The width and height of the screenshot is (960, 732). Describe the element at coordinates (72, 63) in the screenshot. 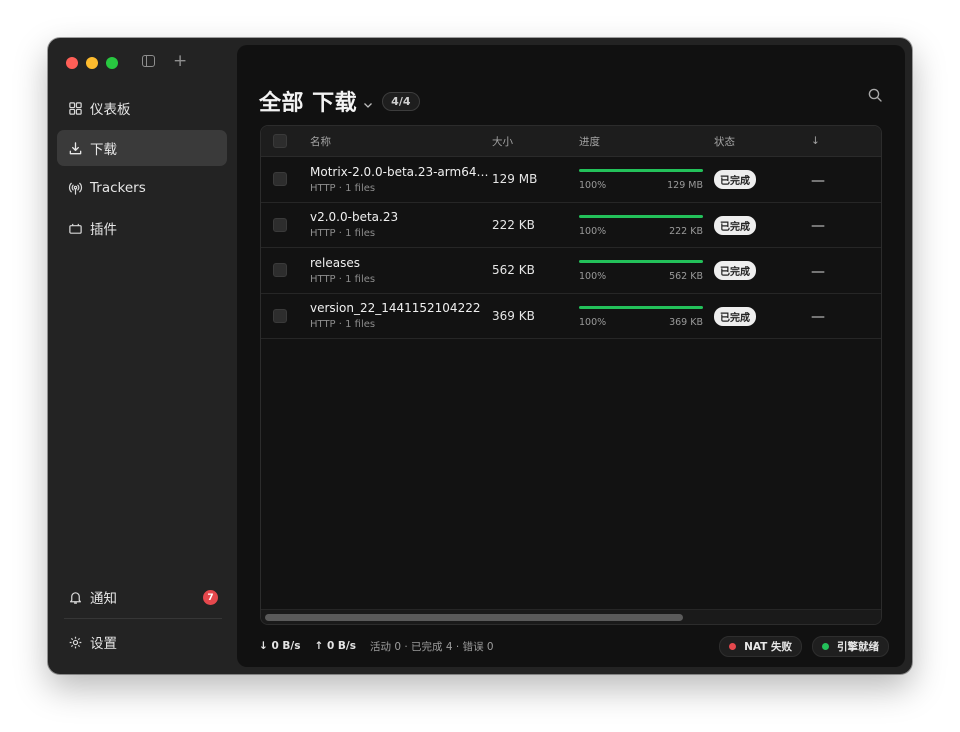

I see `close-window-button` at that location.